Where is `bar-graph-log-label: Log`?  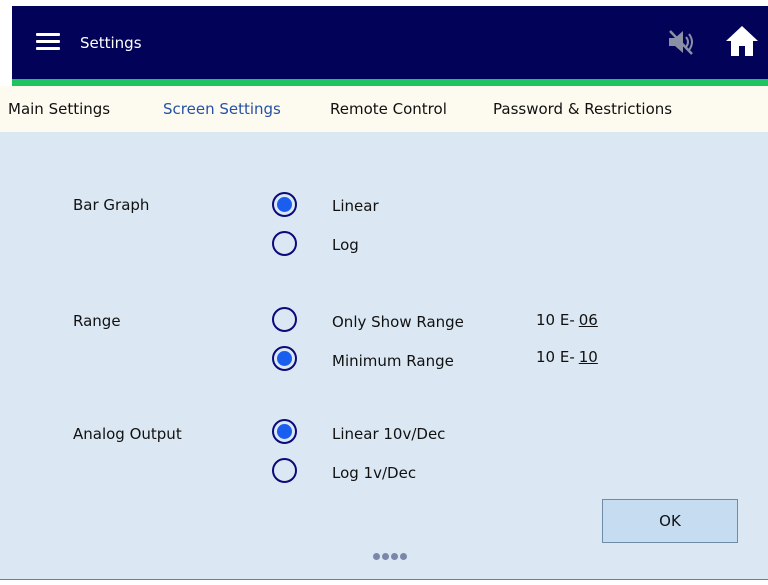 bar-graph-log-label: Log is located at coordinates (345, 245).